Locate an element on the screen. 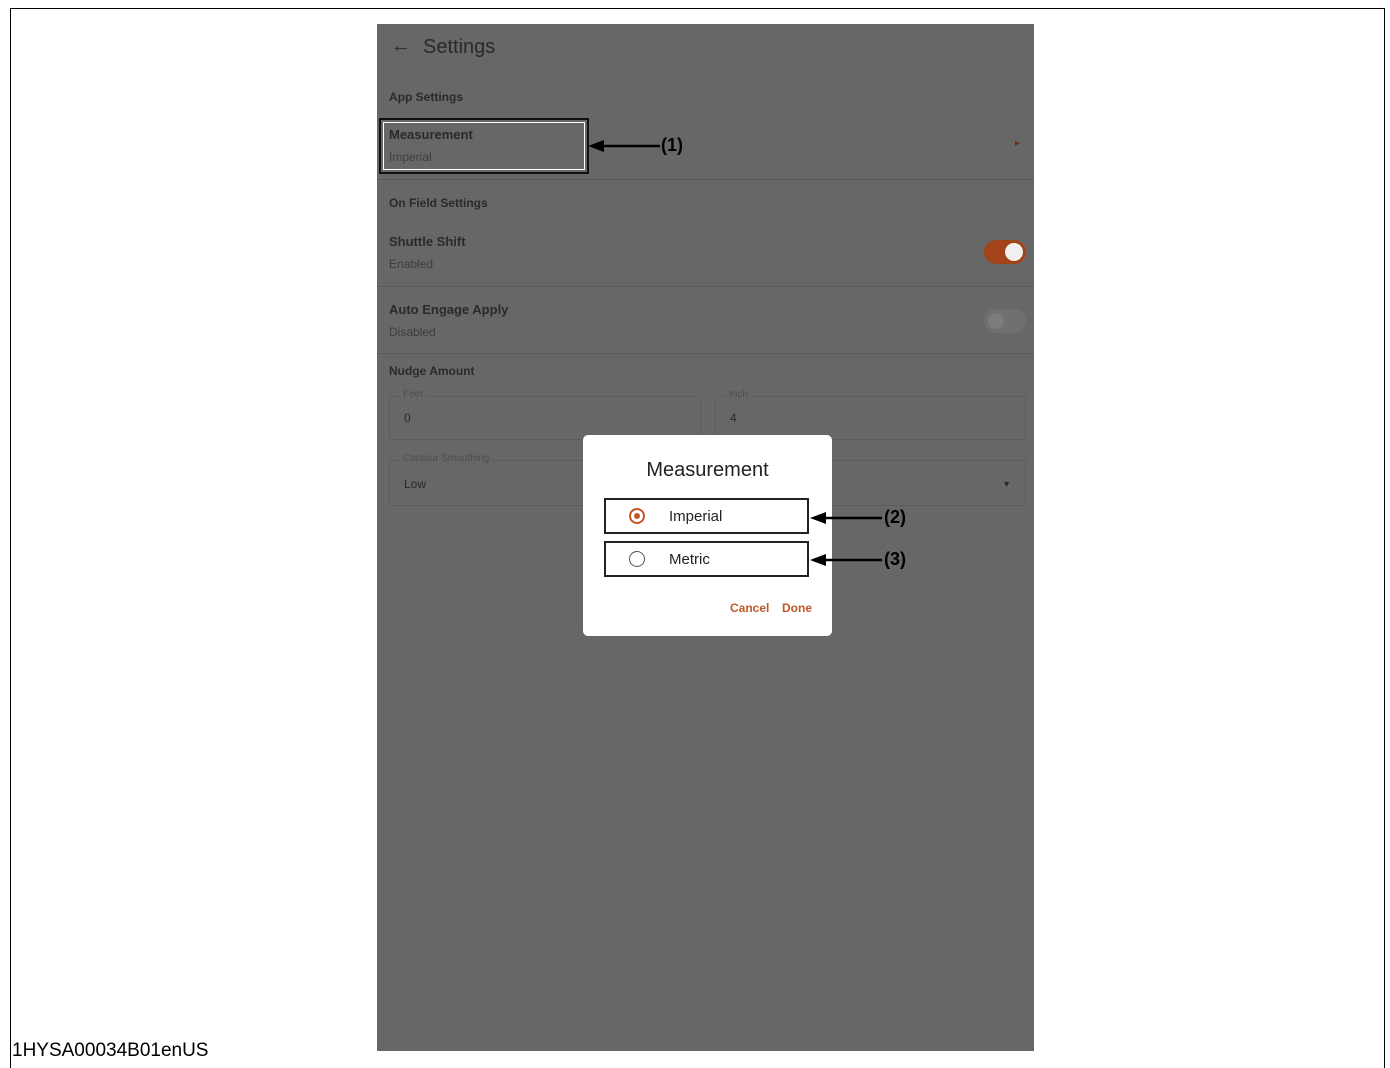 This screenshot has width=1390, height=1068. callout-3-arrowhead is located at coordinates (818, 560).